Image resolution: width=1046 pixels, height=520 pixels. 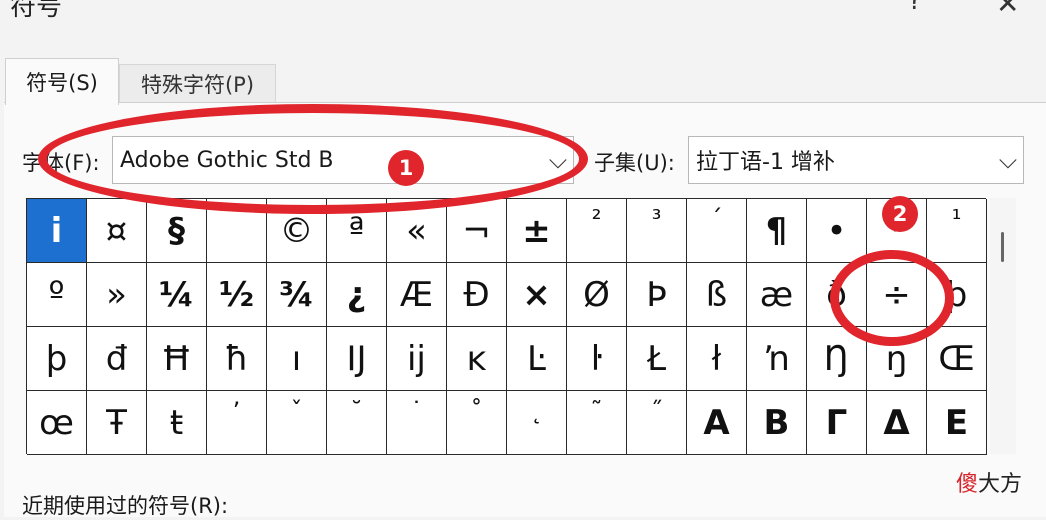 I want to click on symbol-cell-r4-c12: Α, so click(x=717, y=423).